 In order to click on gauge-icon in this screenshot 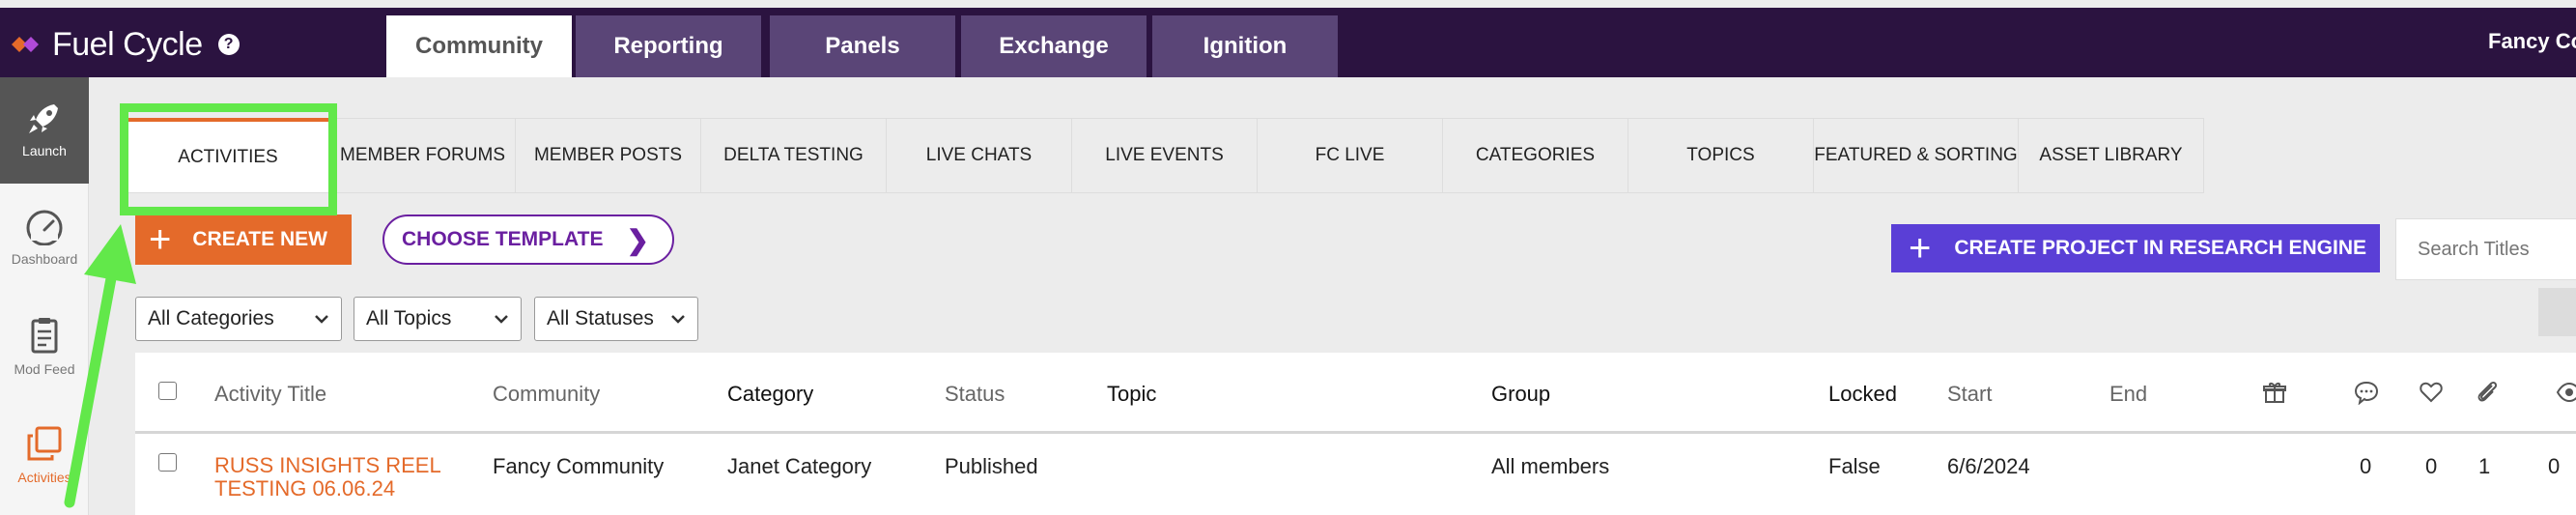, I will do `click(44, 228)`.